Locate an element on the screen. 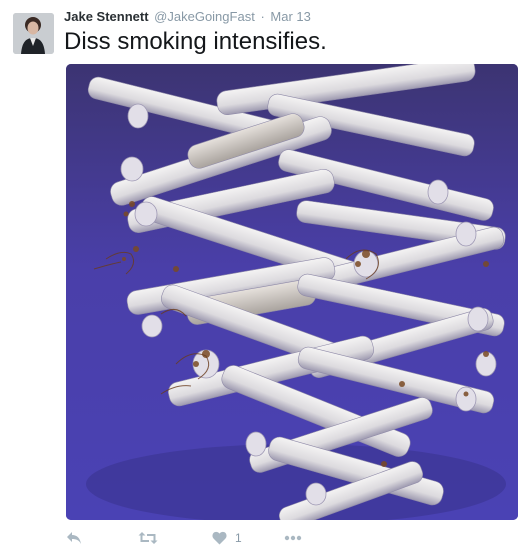 The width and height of the screenshot is (532, 554). avatar is located at coordinates (33, 33).